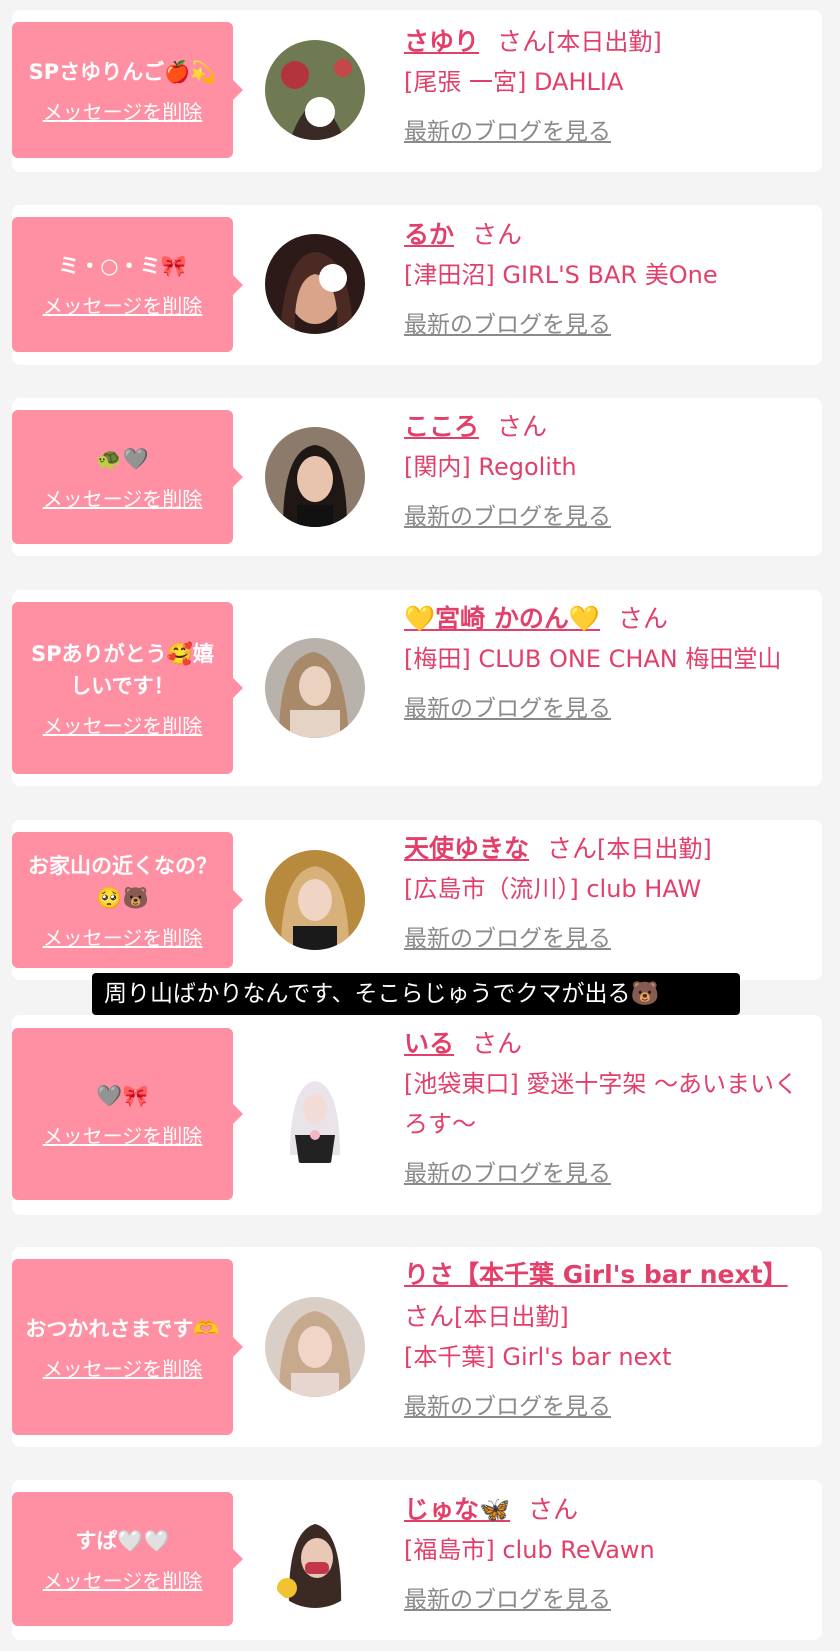 The image size is (840, 1651). I want to click on store-name: [福島市] club ReVawn, so click(529, 1550).